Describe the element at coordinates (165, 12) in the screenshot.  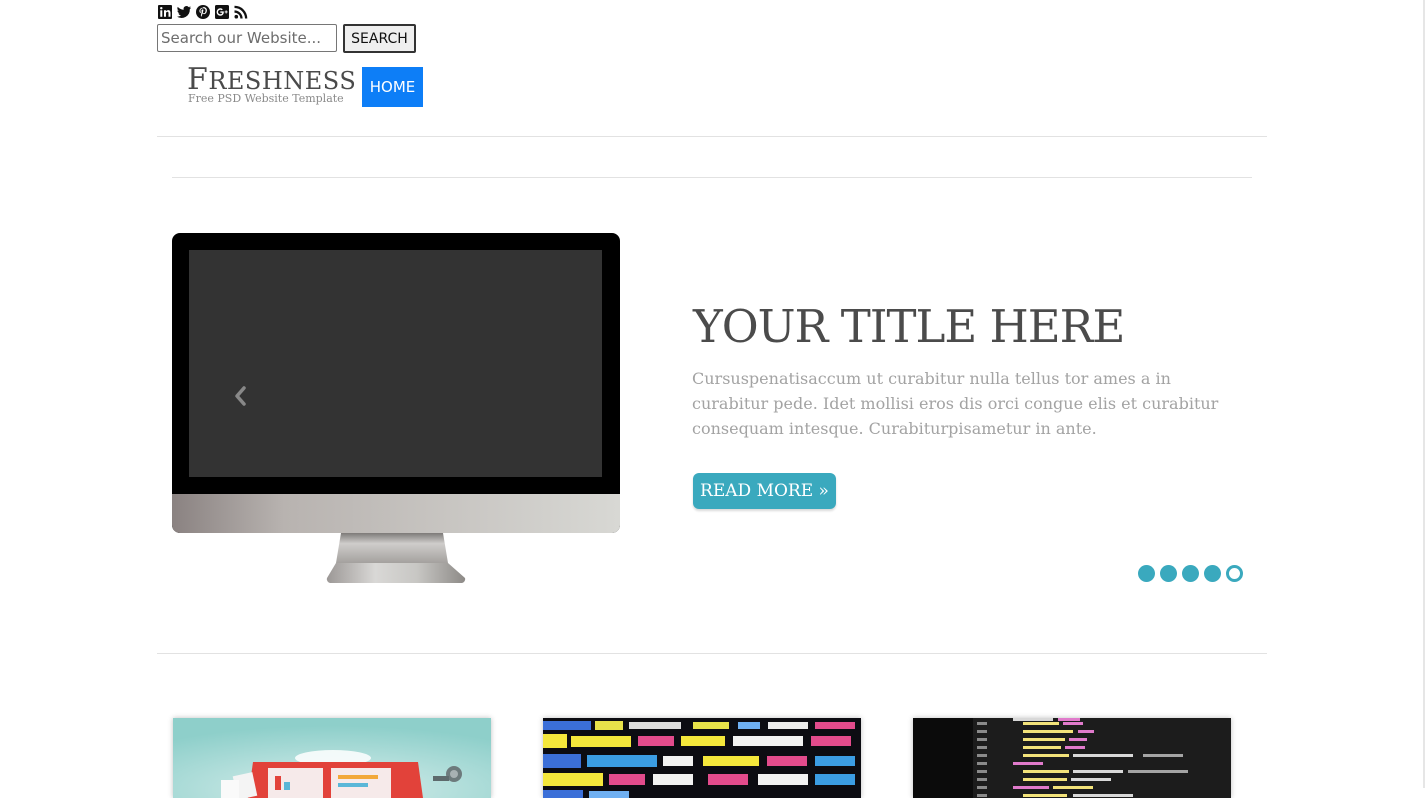
I see `linkedin-icon` at that location.